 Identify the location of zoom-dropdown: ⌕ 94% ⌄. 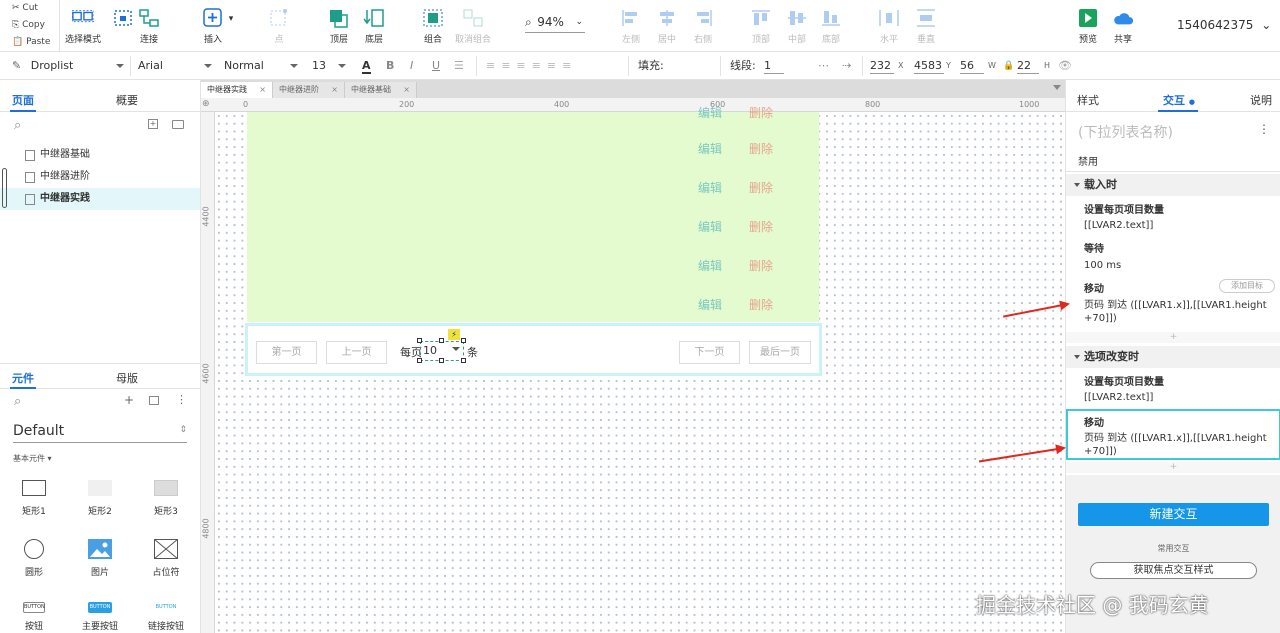
(555, 24).